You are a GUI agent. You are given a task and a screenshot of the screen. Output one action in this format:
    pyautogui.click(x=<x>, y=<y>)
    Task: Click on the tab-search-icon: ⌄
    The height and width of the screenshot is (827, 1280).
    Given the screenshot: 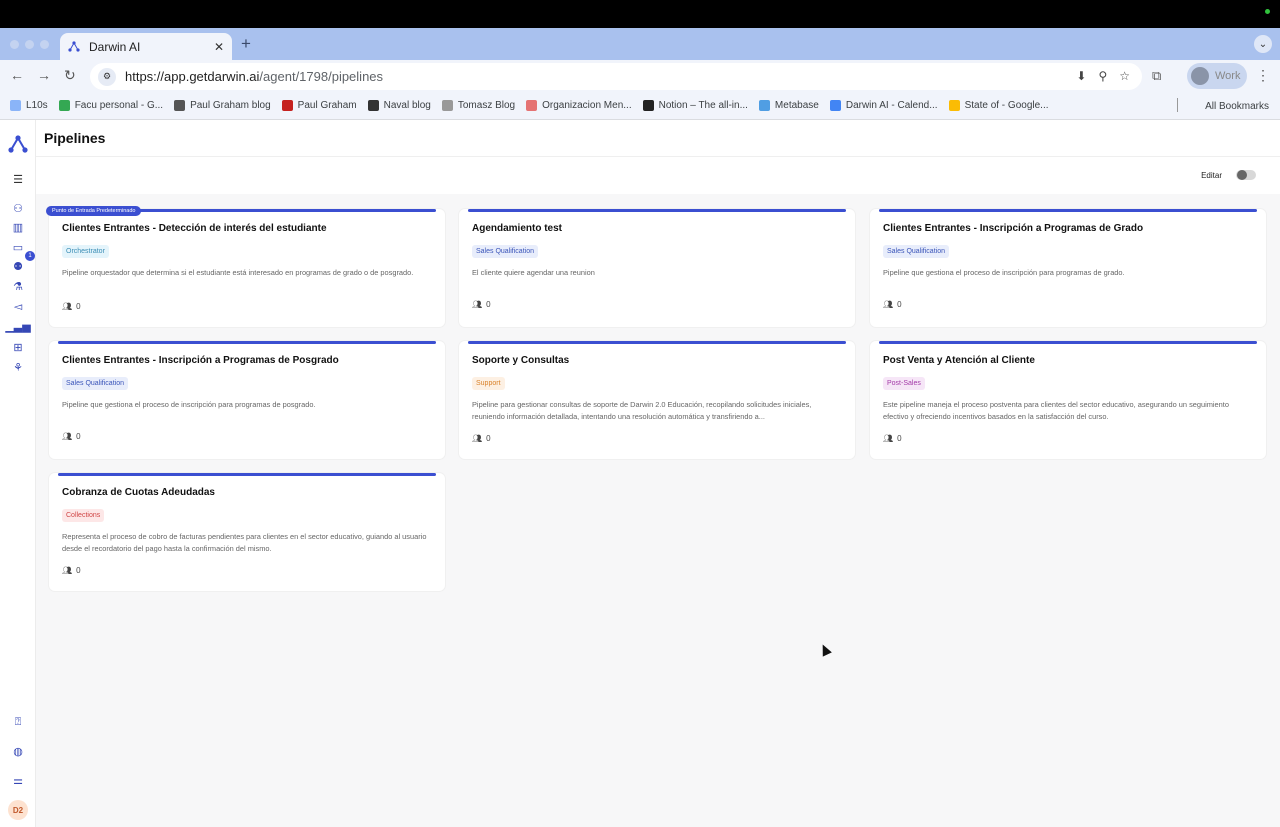 What is the action you would take?
    pyautogui.click(x=1263, y=44)
    